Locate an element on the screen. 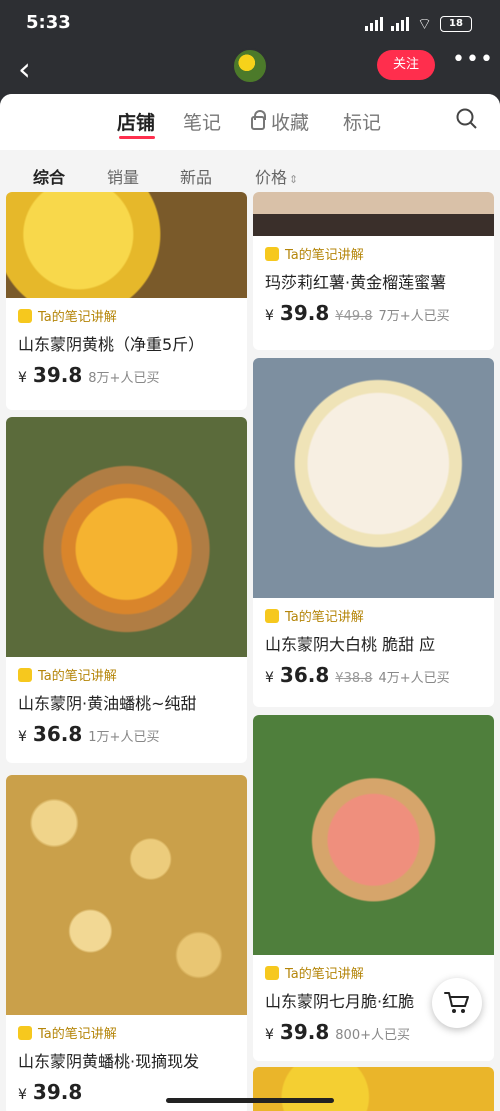  sort-icon: ⇕ is located at coordinates (294, 179).